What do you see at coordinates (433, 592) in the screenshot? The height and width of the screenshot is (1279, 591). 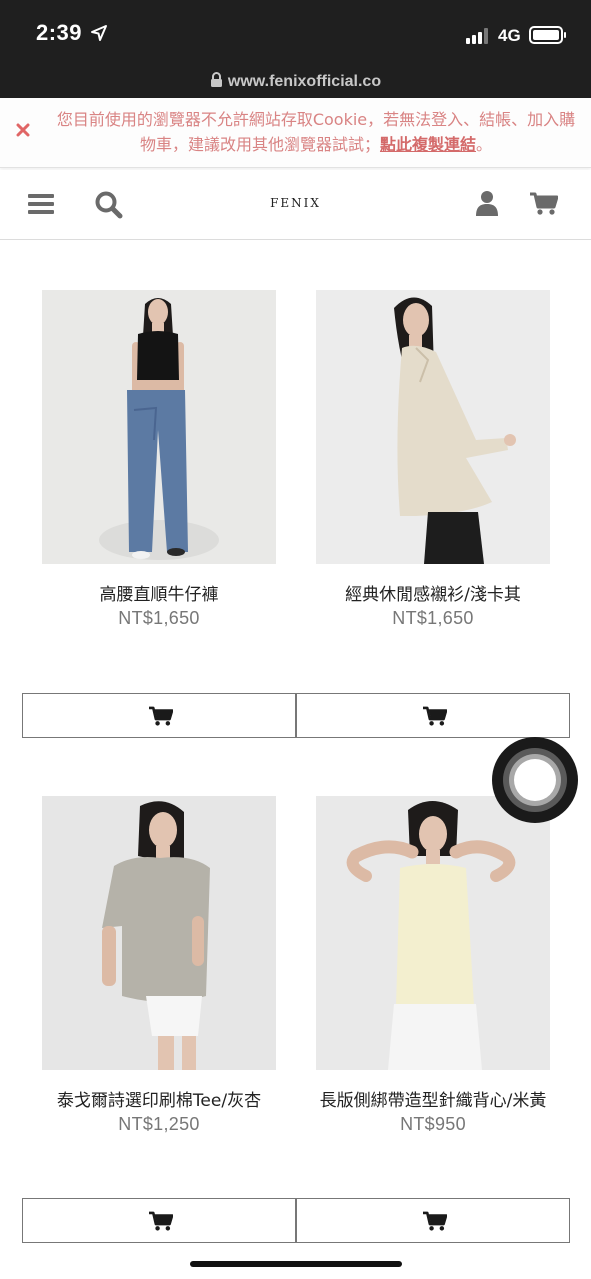 I see `product-name: 經典休閒感襯衫/淺卡其` at bounding box center [433, 592].